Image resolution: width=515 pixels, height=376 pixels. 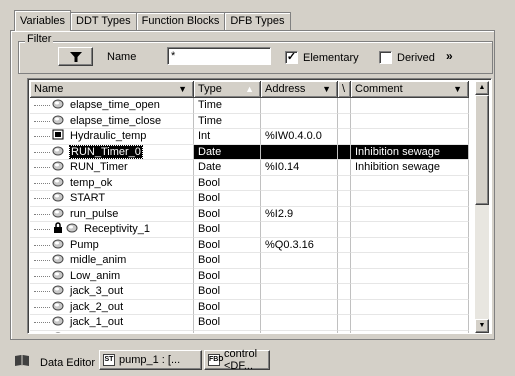 What do you see at coordinates (180, 21) in the screenshot?
I see `tab-function-blocks: Function Blocks` at bounding box center [180, 21].